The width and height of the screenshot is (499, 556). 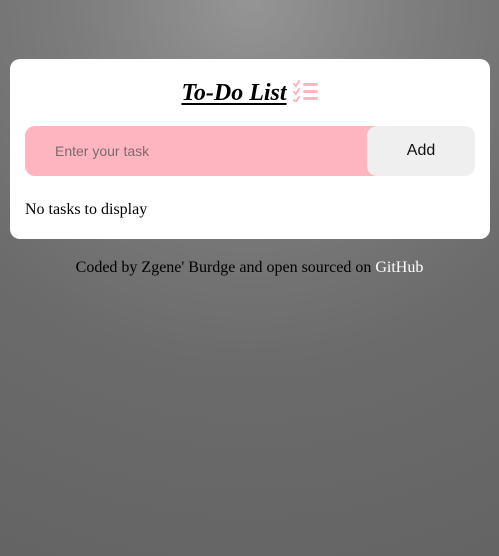 I want to click on header: To-Do List, so click(x=250, y=93).